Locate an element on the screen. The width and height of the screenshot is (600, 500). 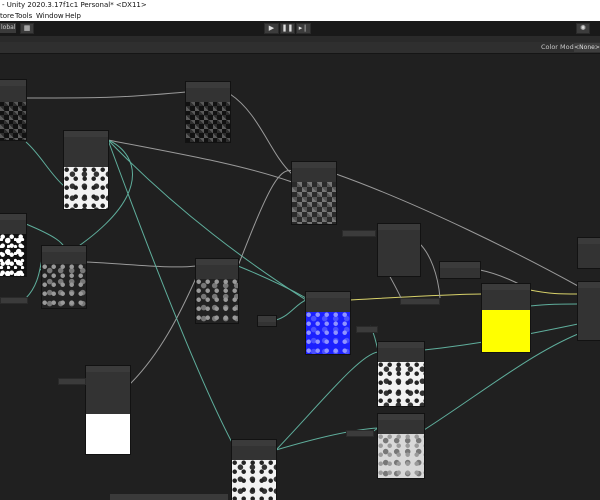
color-mode-dropdown: <None> is located at coordinates (587, 47).